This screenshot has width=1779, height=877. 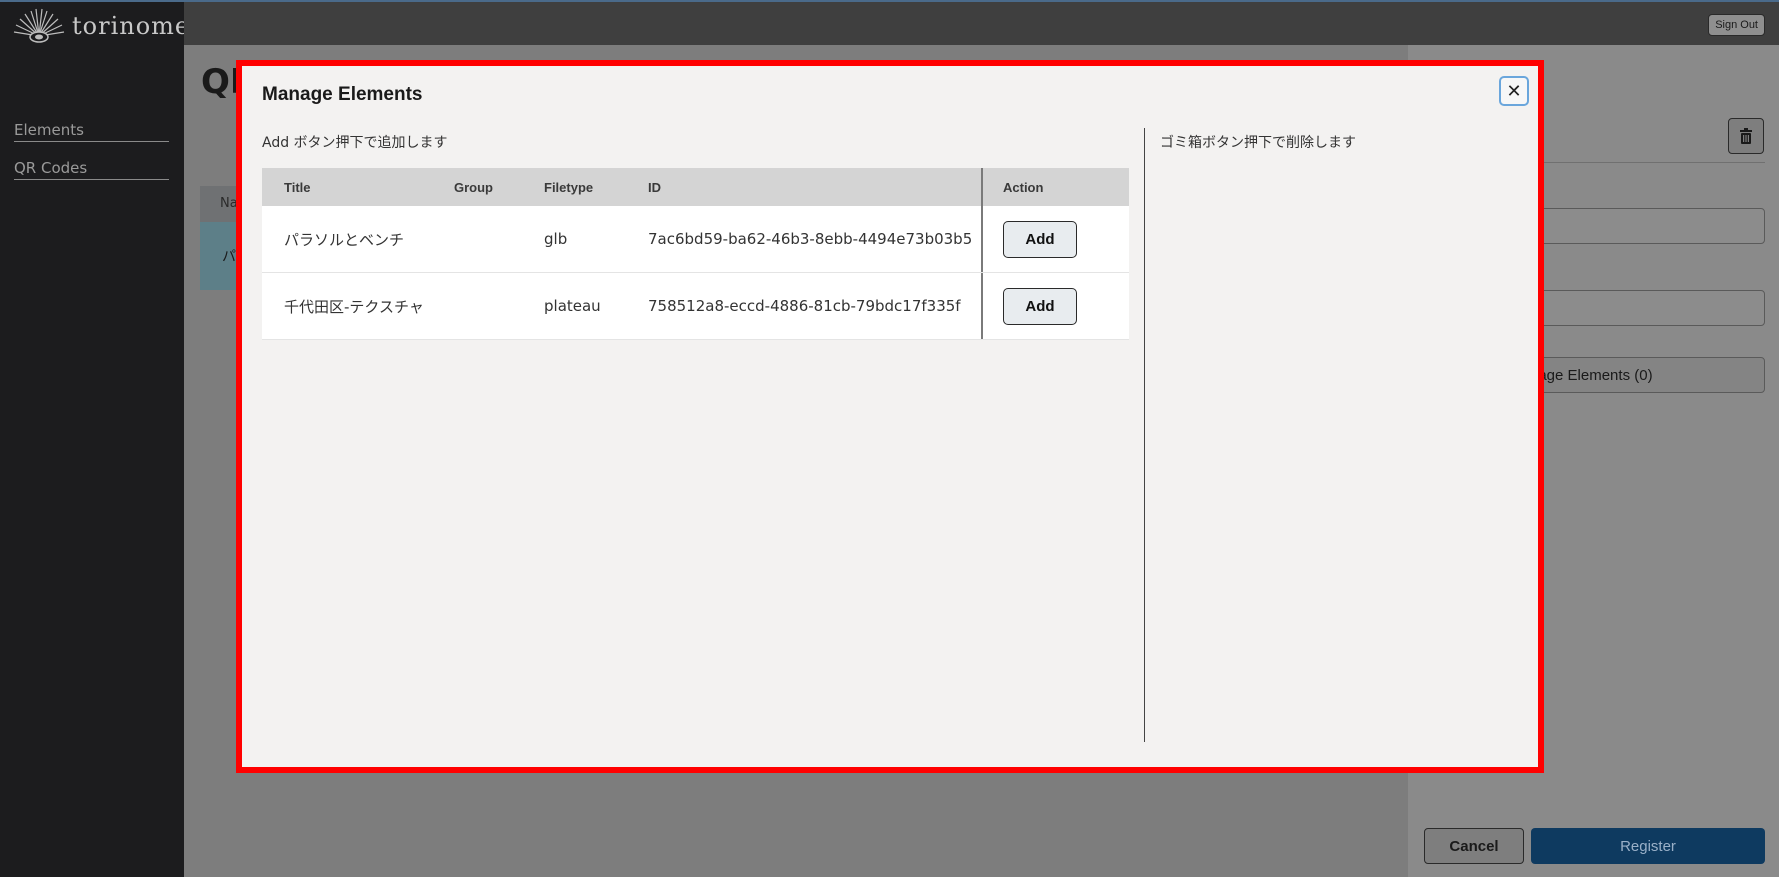 I want to click on logo-text: torinome, so click(x=131, y=26).